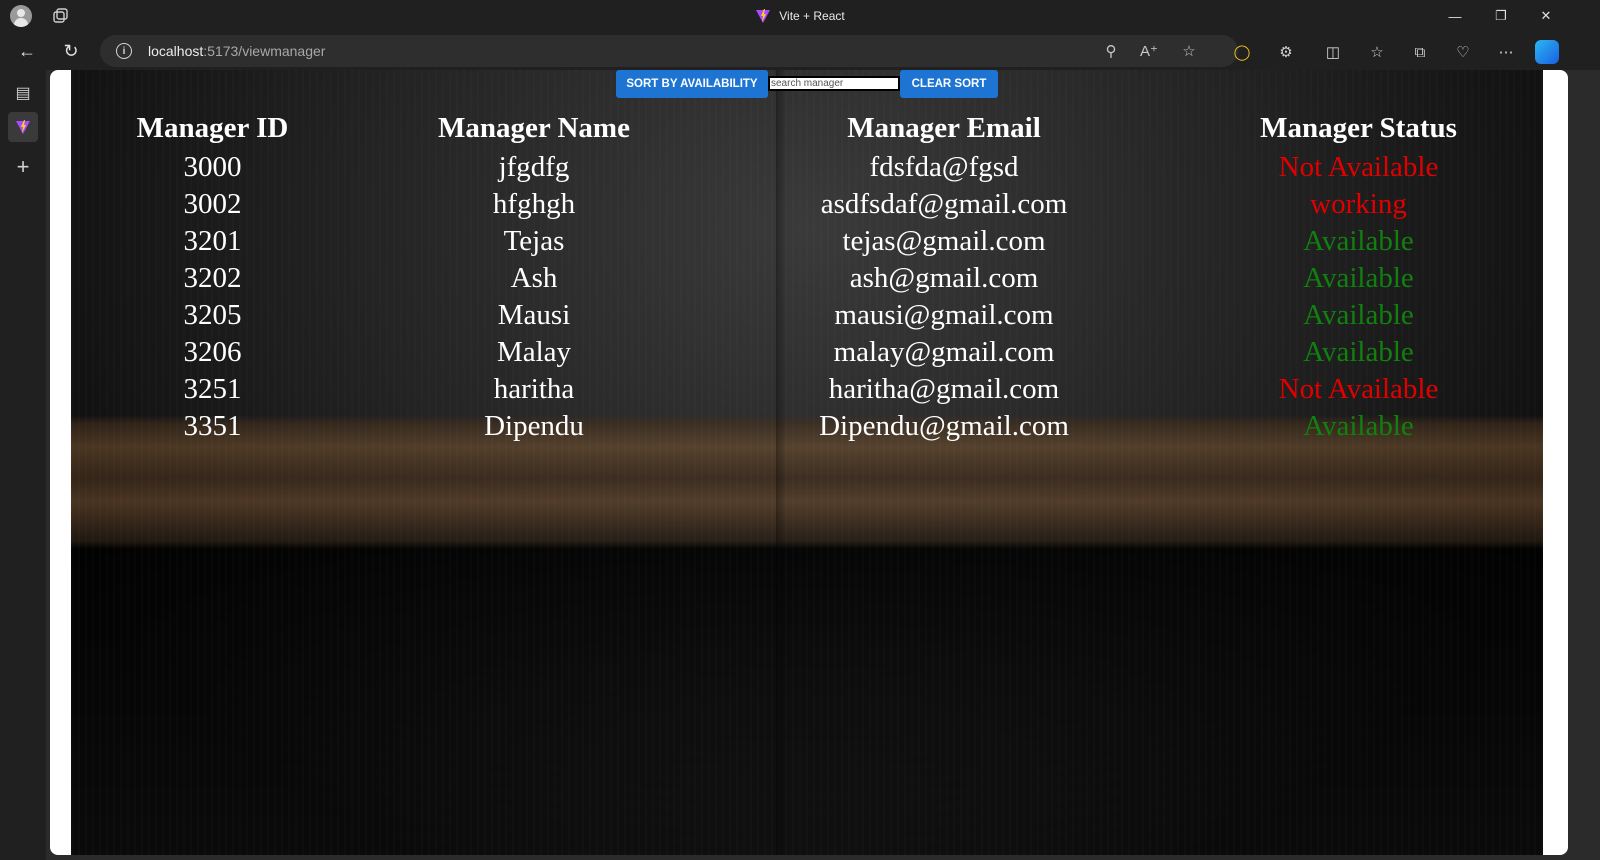 The image size is (1600, 860). What do you see at coordinates (944, 425) in the screenshot?
I see `manager-email-cell: Dipendu@gmail.com` at bounding box center [944, 425].